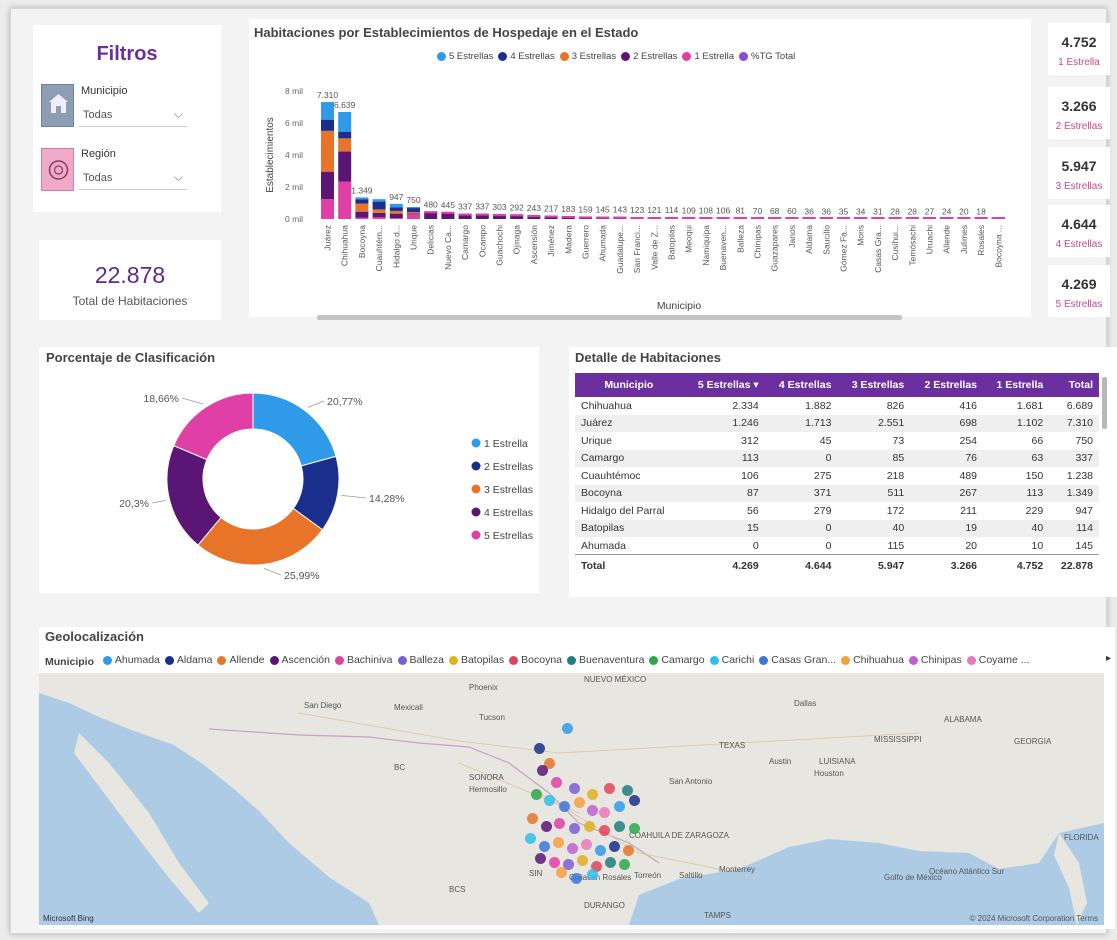 The image size is (1117, 940). I want to click on geo-legend-entry: Batopilas, so click(476, 660).